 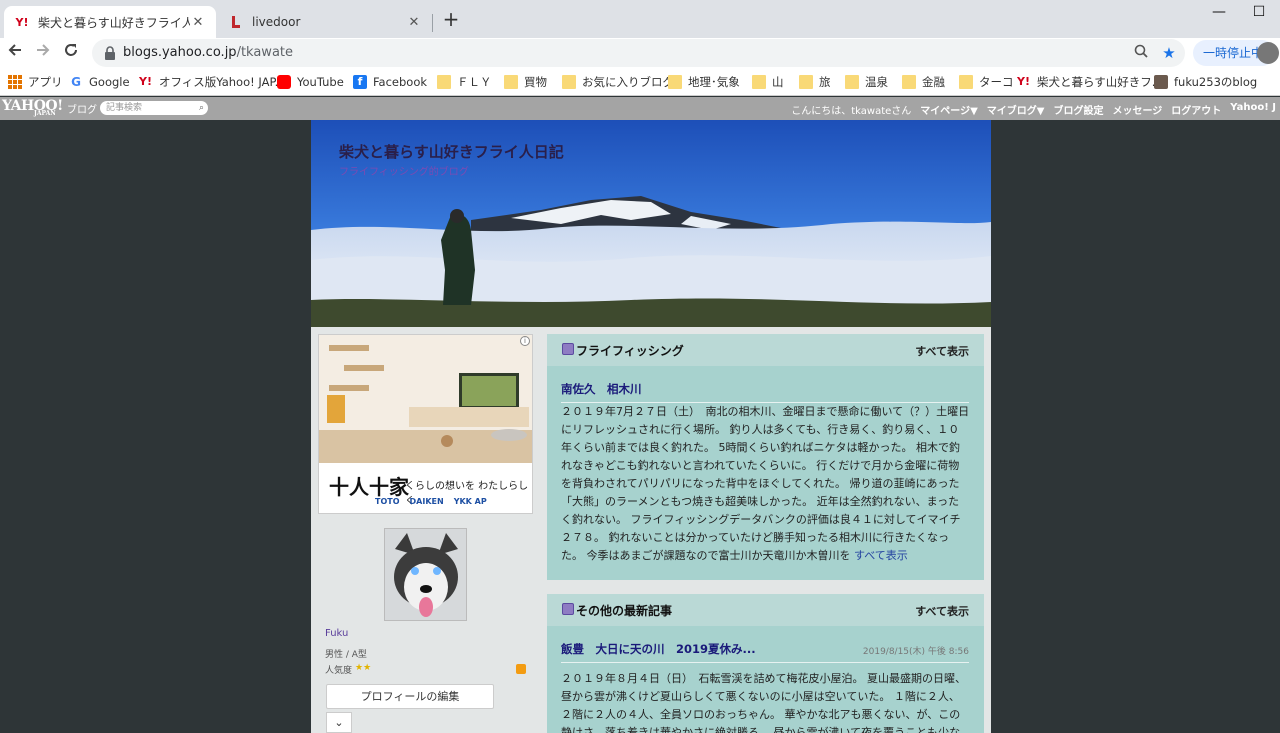 What do you see at coordinates (601, 389) in the screenshot?
I see `post-title: 南佐久 相木川` at bounding box center [601, 389].